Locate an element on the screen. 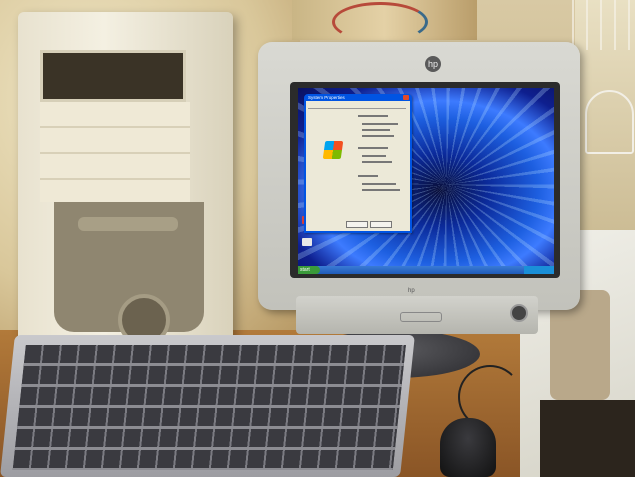 The width and height of the screenshot is (635, 477). hp-logo-icon: hp is located at coordinates (433, 64).